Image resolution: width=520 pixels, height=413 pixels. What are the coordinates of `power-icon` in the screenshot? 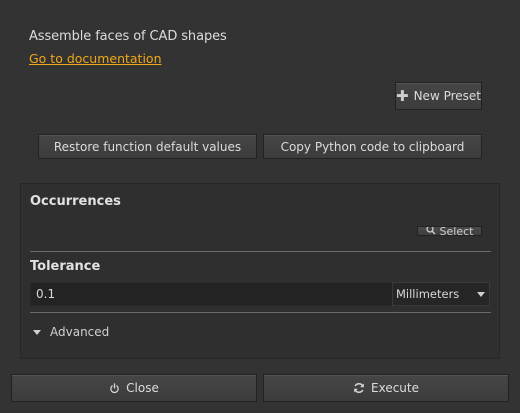 It's located at (114, 388).